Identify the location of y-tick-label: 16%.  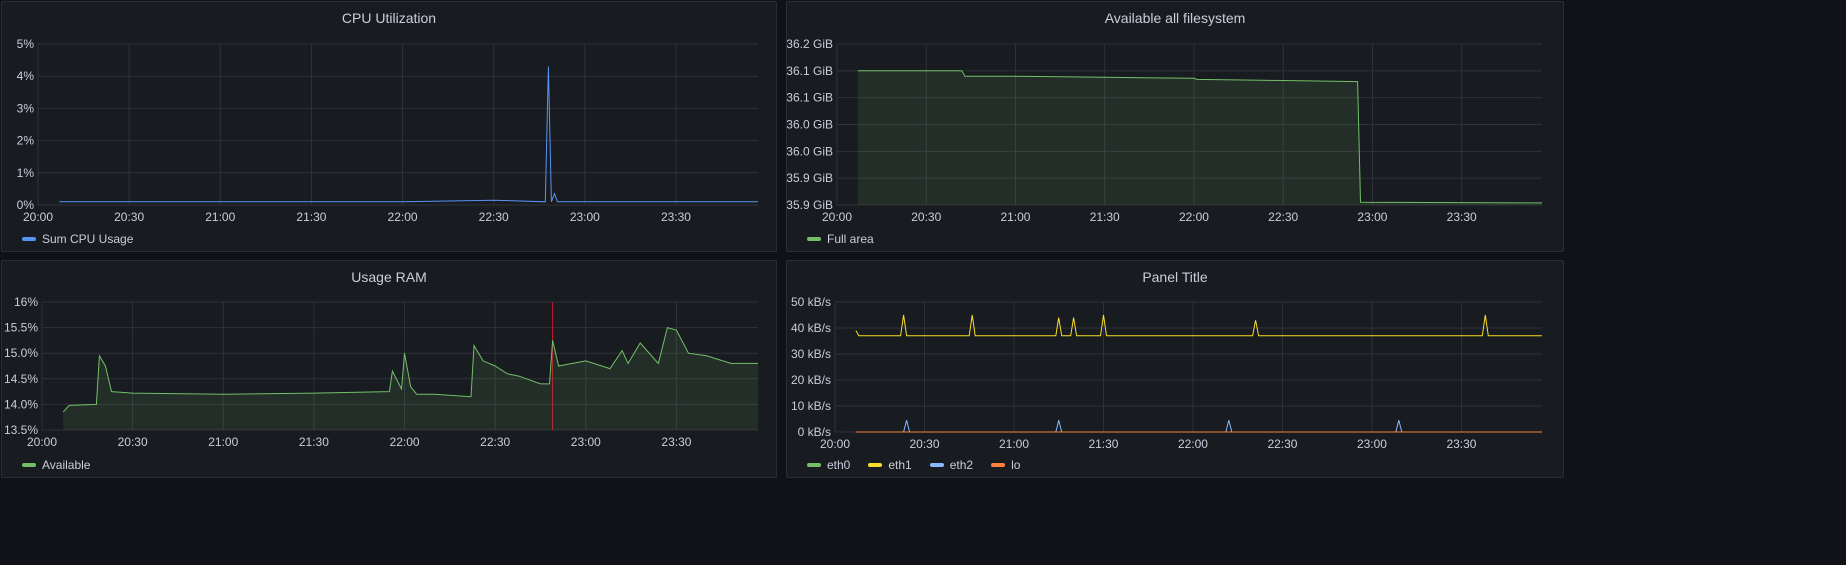
(26, 302).